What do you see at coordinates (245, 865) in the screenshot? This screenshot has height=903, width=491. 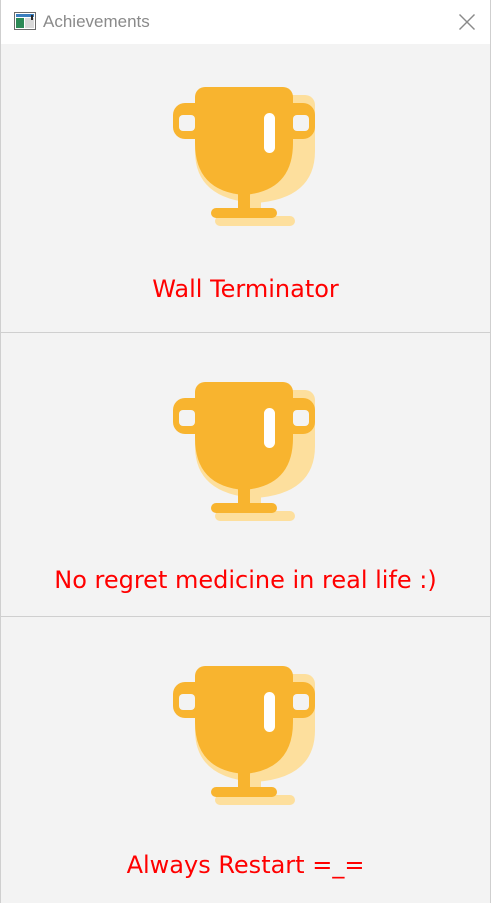 I see `achievement-title: Always Restart =_=` at bounding box center [245, 865].